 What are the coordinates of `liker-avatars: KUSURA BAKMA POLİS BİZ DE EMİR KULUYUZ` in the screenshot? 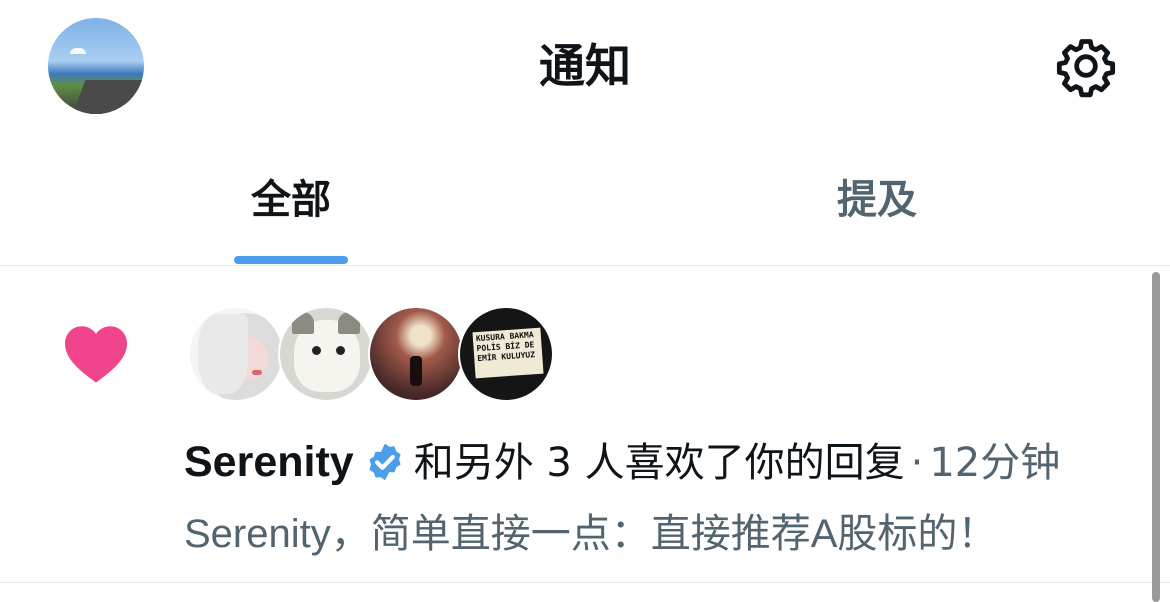 It's located at (378, 354).